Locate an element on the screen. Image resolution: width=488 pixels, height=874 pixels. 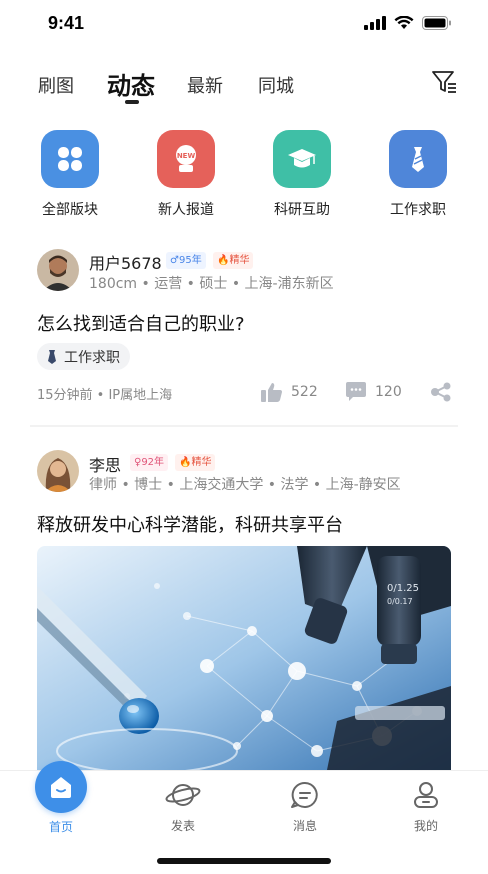
gender-age-badge: ♀92年 is located at coordinates (149, 462).